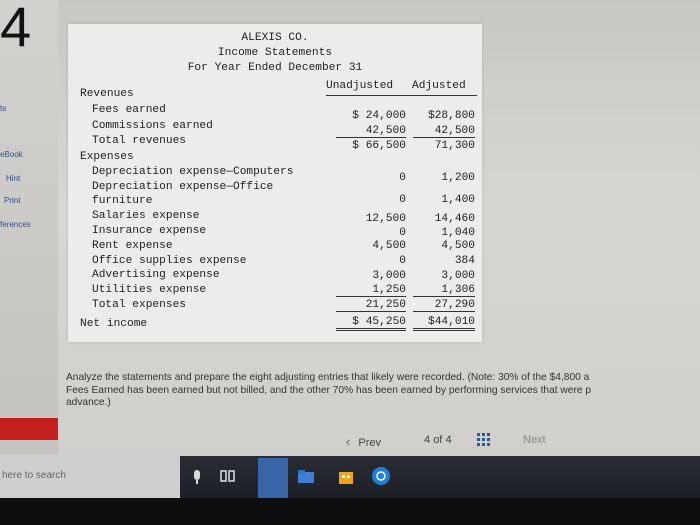 The height and width of the screenshot is (525, 700). What do you see at coordinates (444, 290) in the screenshot?
I see `row-utilities-adjusted: 1,306` at bounding box center [444, 290].